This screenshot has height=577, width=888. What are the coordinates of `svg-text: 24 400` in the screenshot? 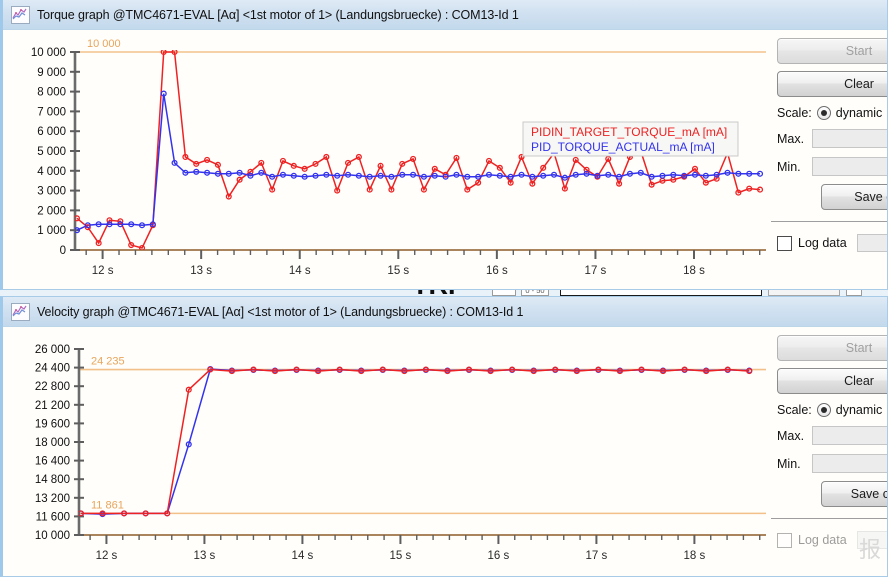 It's located at (52, 369).